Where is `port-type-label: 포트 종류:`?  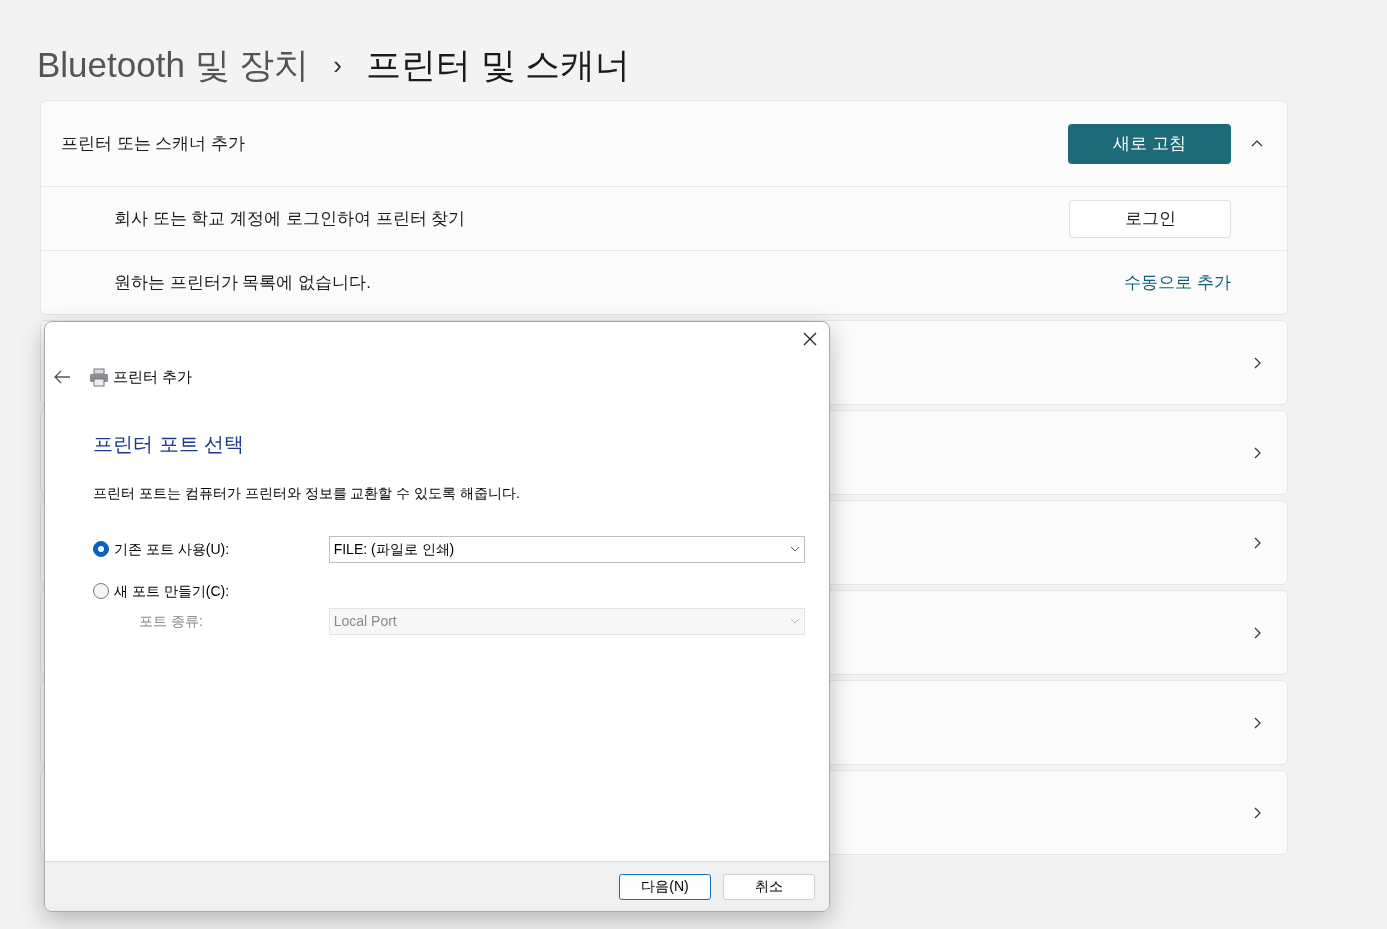 port-type-label: 포트 종류: is located at coordinates (171, 621).